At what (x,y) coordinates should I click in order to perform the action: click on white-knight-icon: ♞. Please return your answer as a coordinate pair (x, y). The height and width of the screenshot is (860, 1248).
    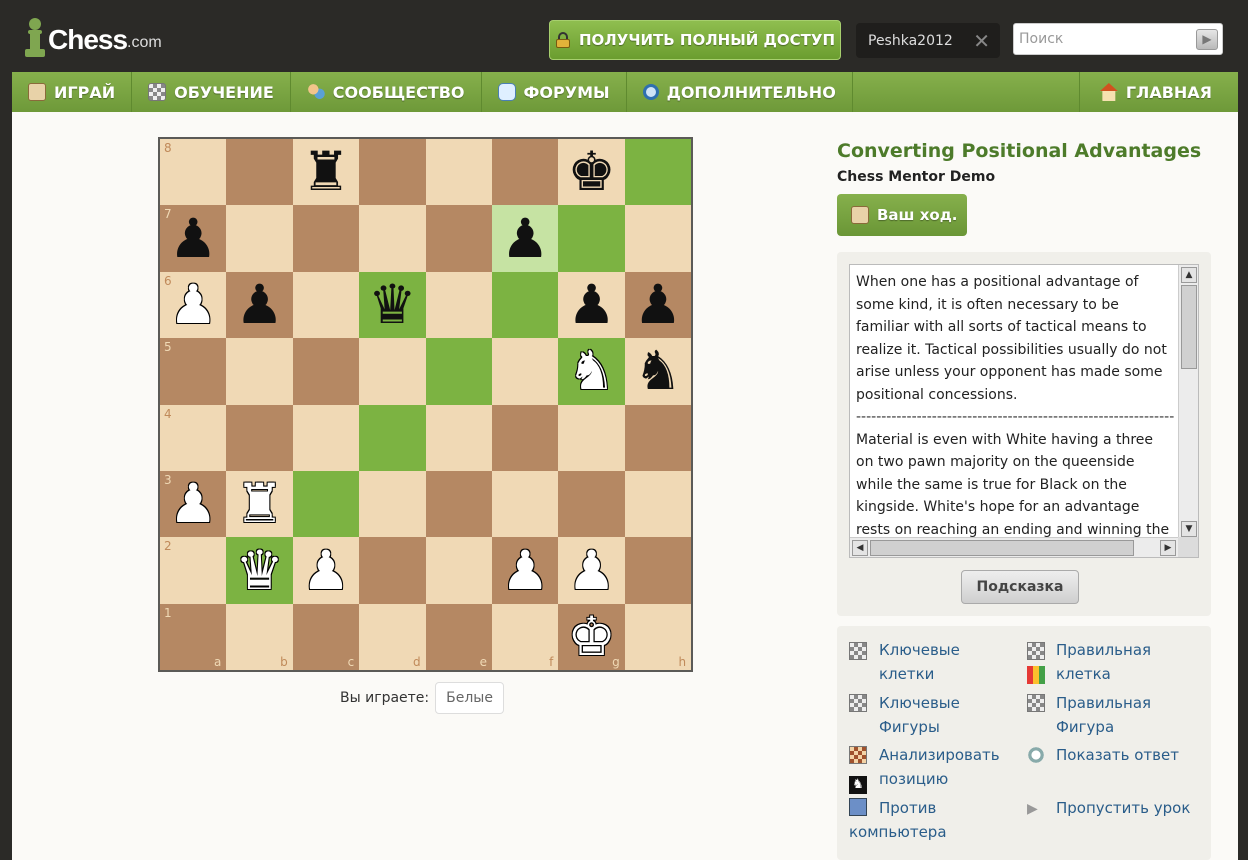
    Looking at the image, I should click on (591, 371).